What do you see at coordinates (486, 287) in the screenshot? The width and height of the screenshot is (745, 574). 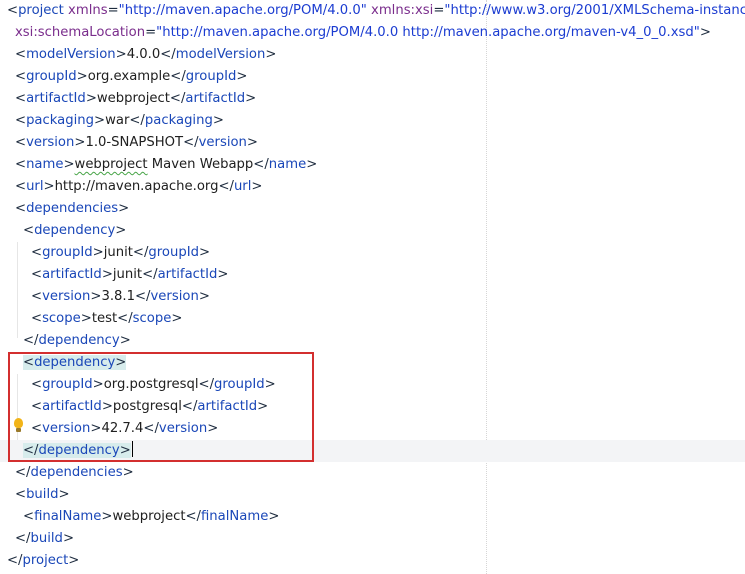 I see `right-margin-guide` at bounding box center [486, 287].